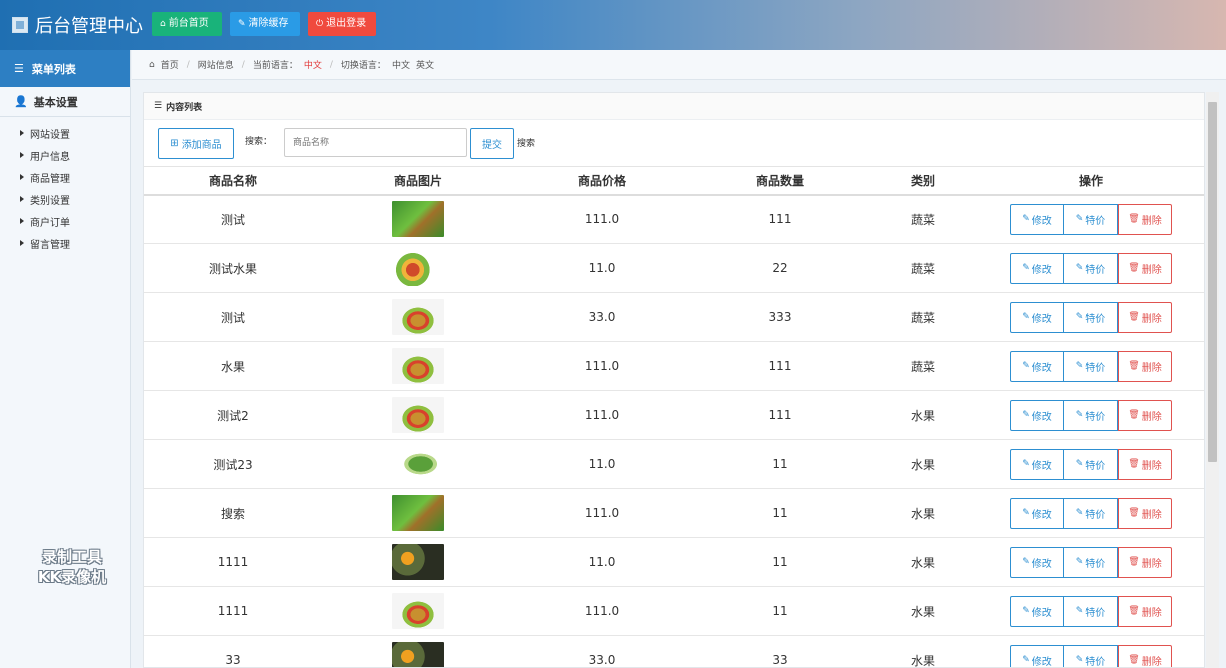 This screenshot has width=1226, height=668. I want to click on product-quantity: 111, so click(780, 219).